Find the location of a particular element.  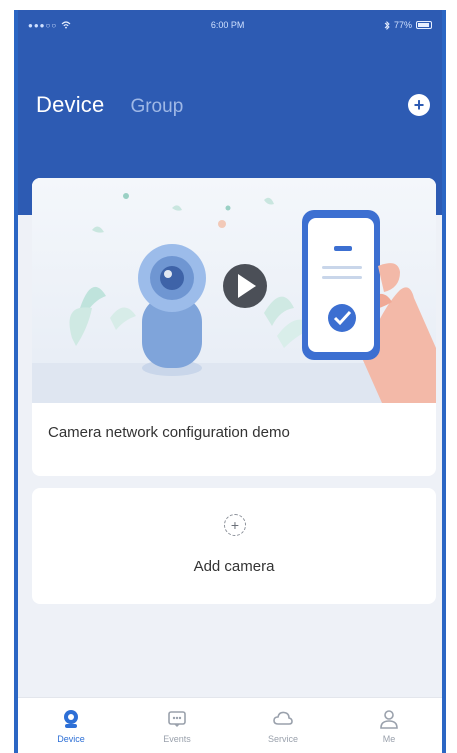

tab-device: Device is located at coordinates (70, 105).